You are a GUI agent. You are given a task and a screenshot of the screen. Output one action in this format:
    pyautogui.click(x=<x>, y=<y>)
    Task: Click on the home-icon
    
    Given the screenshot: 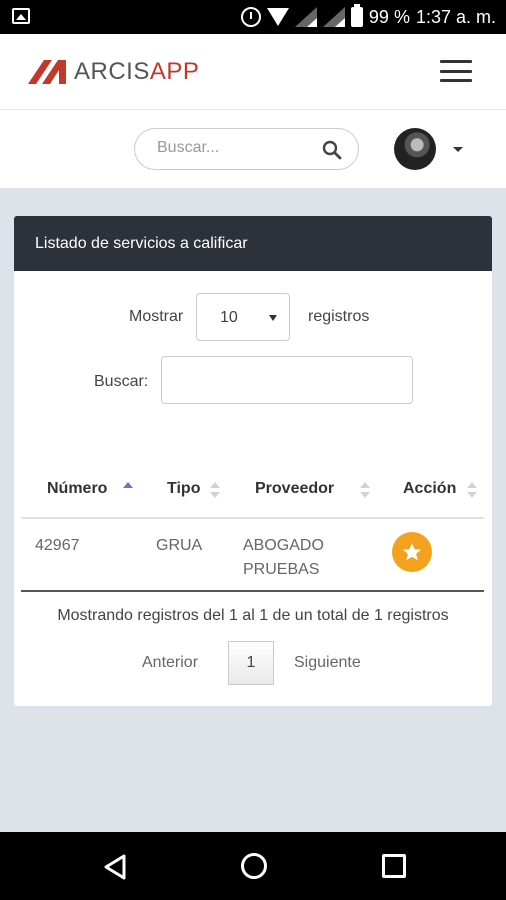 What is the action you would take?
    pyautogui.click(x=254, y=866)
    